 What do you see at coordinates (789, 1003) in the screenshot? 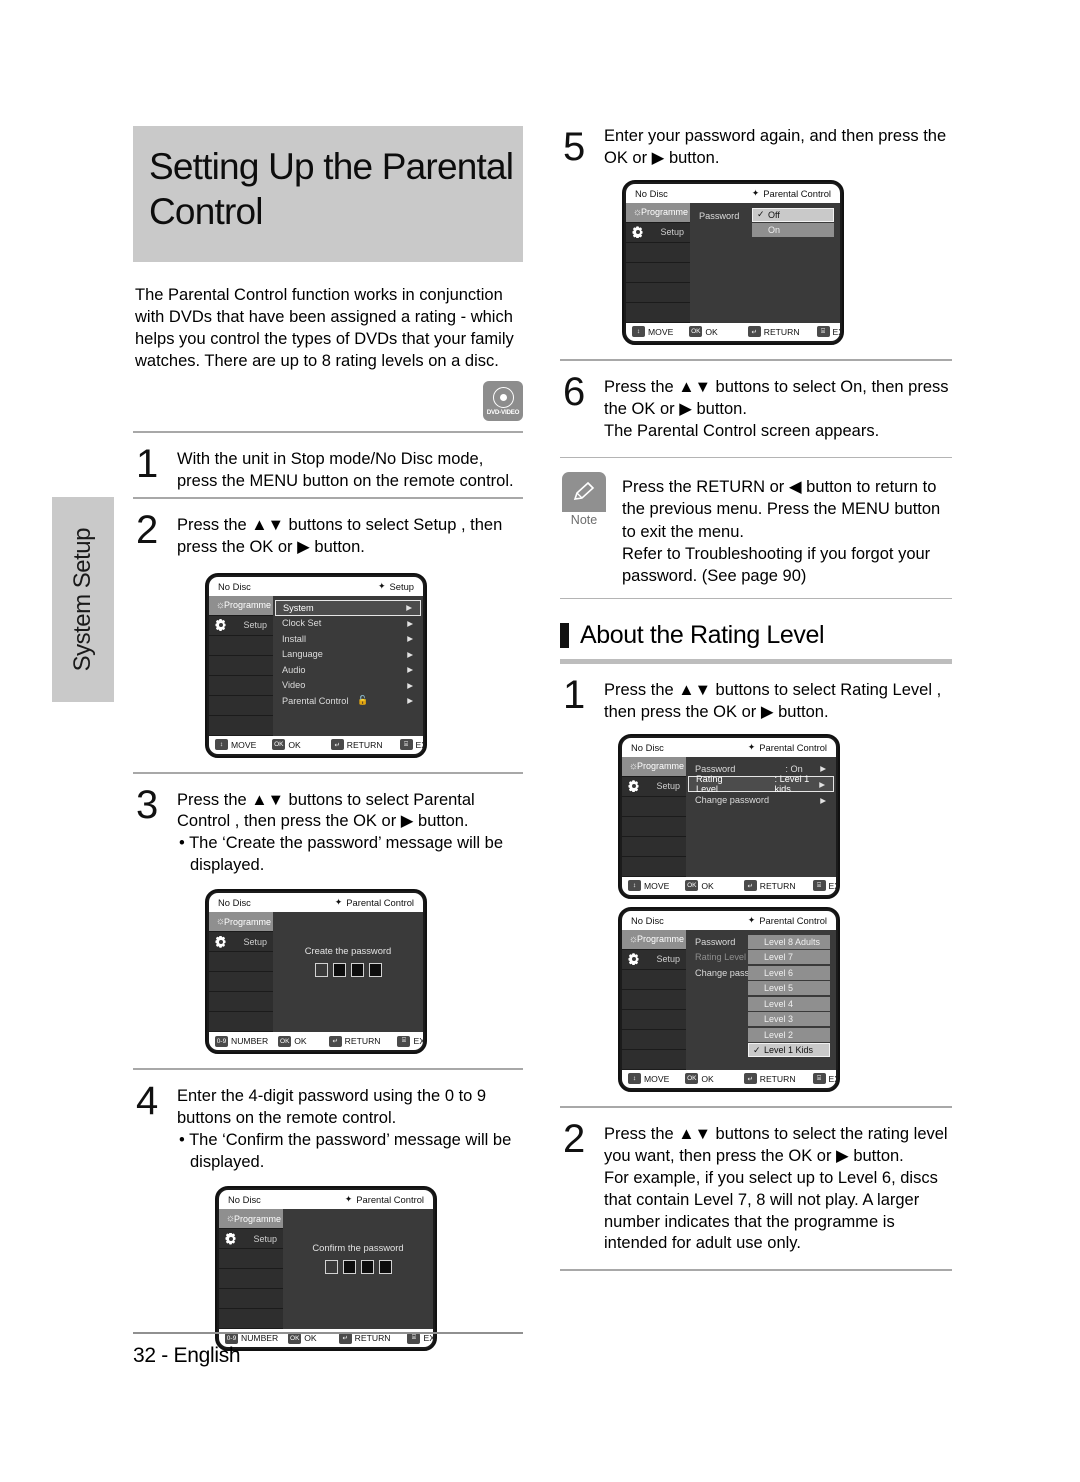
I see `rating-option-level-4: Level 4` at bounding box center [789, 1003].